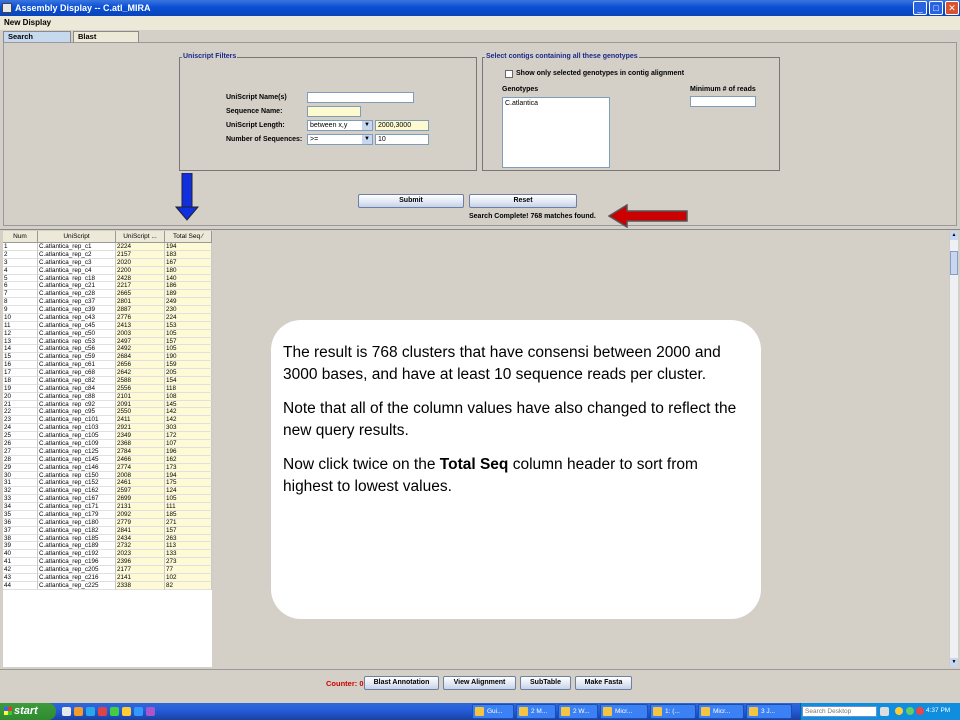 The width and height of the screenshot is (960, 720). What do you see at coordinates (954, 235) in the screenshot?
I see `scroll-up-icon: ▲` at bounding box center [954, 235].